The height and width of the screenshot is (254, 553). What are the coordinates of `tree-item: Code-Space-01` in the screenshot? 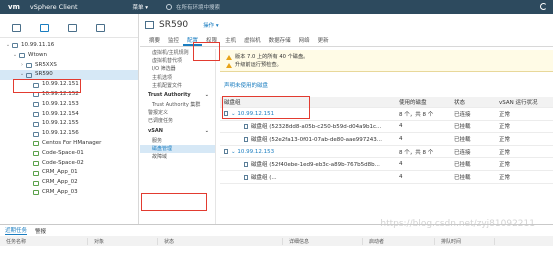 It's located at (69, 154).